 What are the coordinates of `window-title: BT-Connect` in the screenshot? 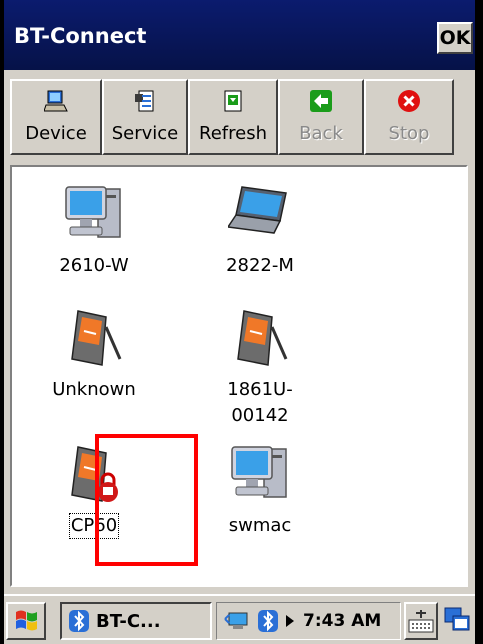 It's located at (80, 36).